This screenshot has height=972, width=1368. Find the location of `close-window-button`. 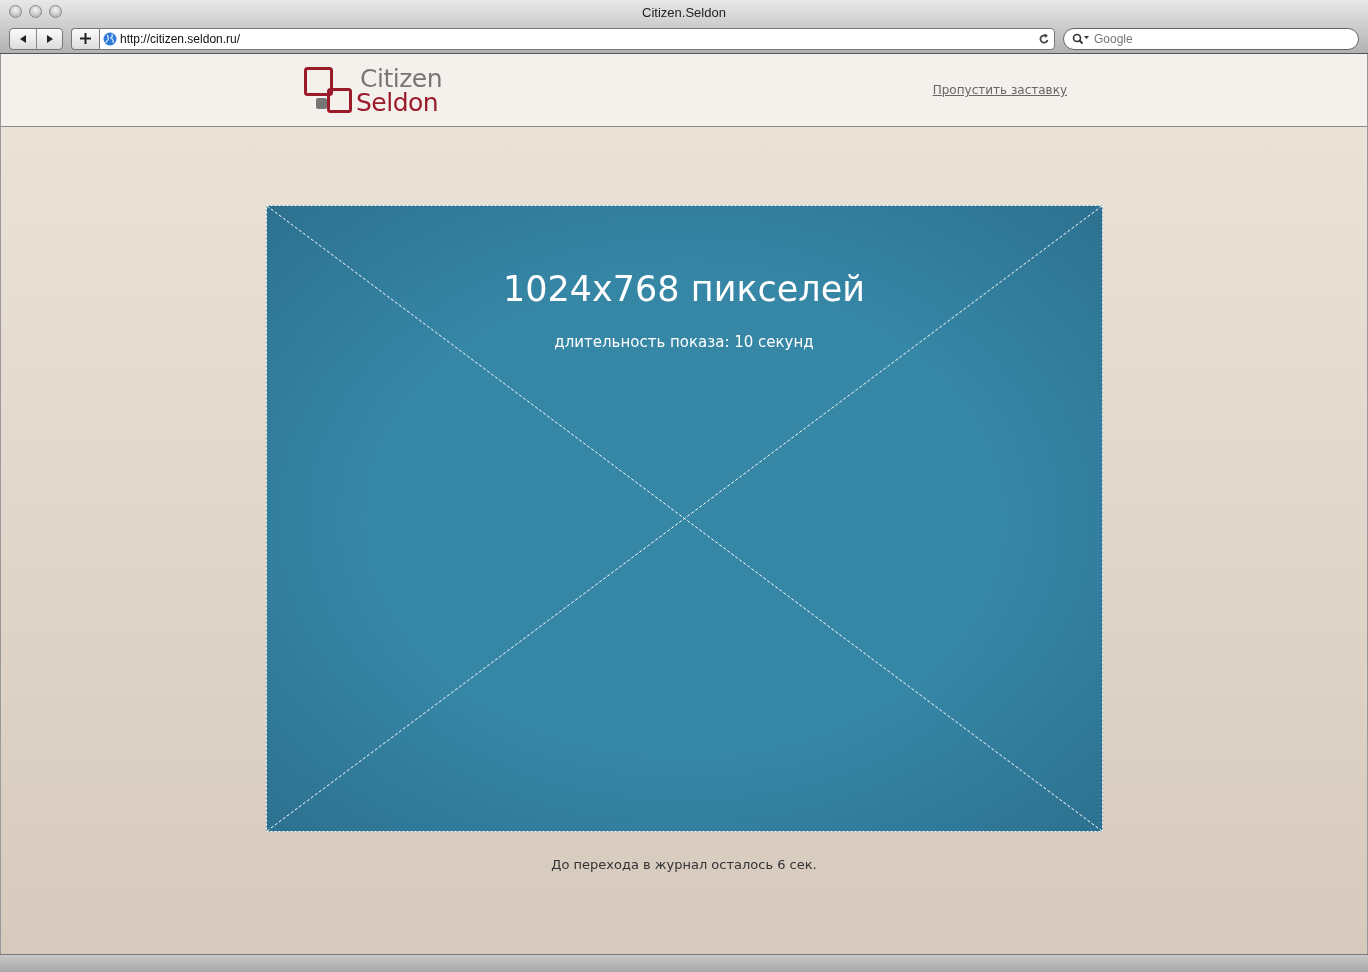

close-window-button is located at coordinates (15, 11).